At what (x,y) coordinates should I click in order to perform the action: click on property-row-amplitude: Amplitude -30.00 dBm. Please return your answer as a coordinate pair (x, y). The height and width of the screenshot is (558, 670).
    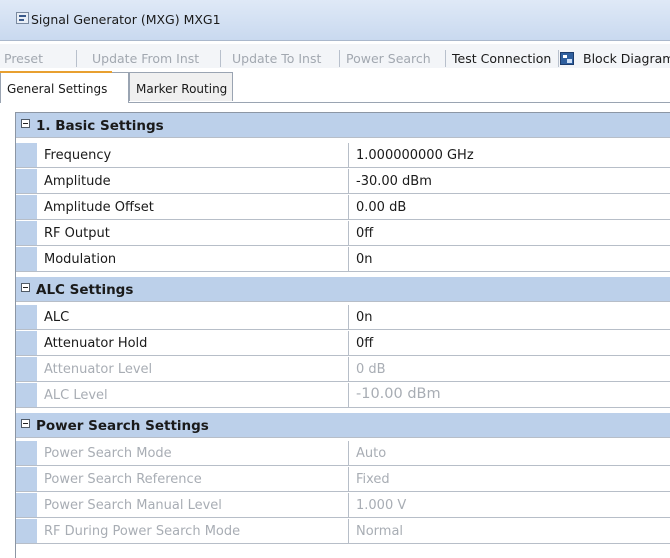
    Looking at the image, I should click on (343, 181).